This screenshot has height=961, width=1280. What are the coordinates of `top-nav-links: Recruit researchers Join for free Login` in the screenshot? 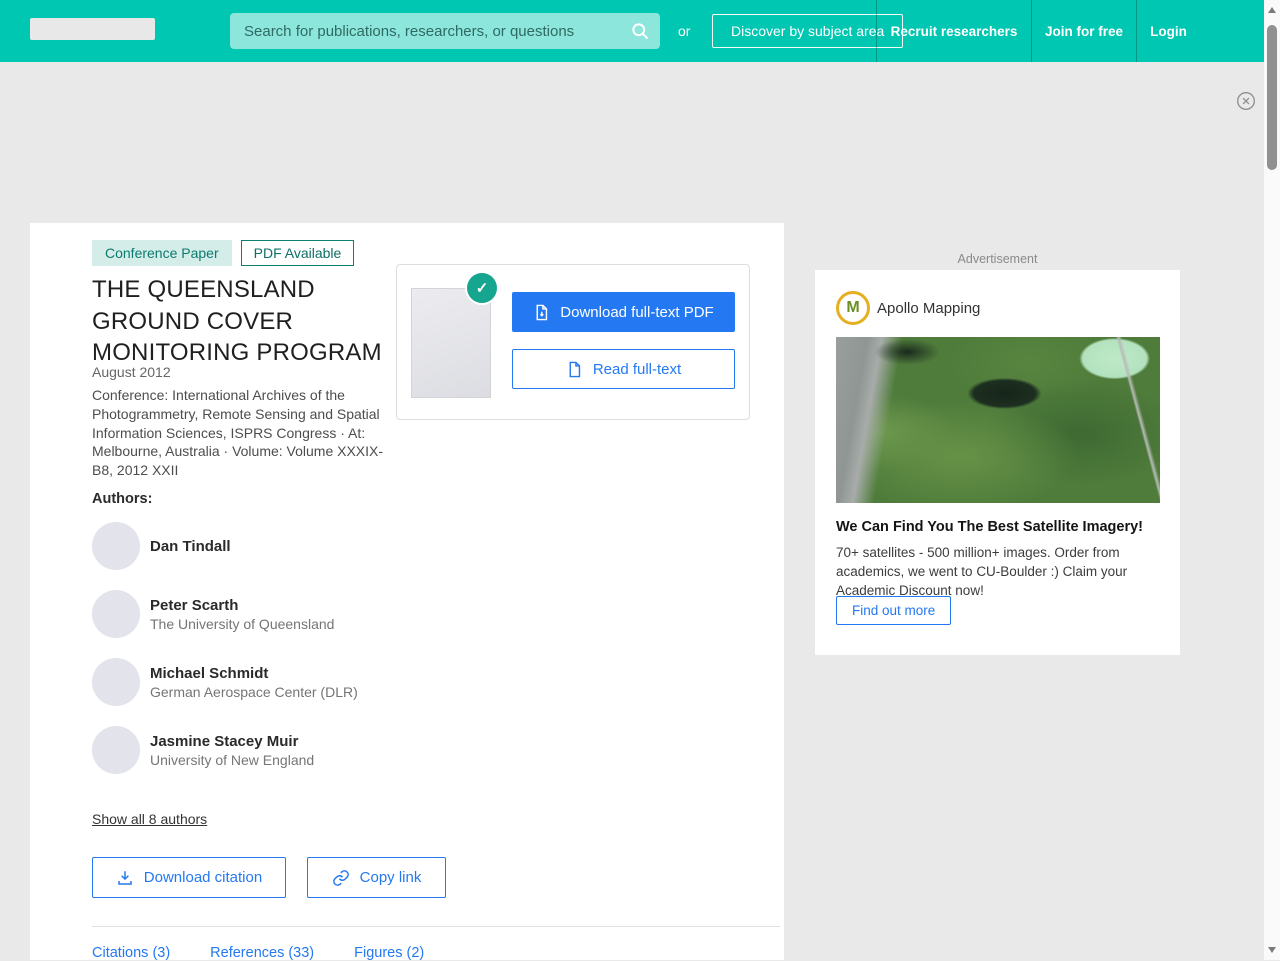 It's located at (1038, 31).